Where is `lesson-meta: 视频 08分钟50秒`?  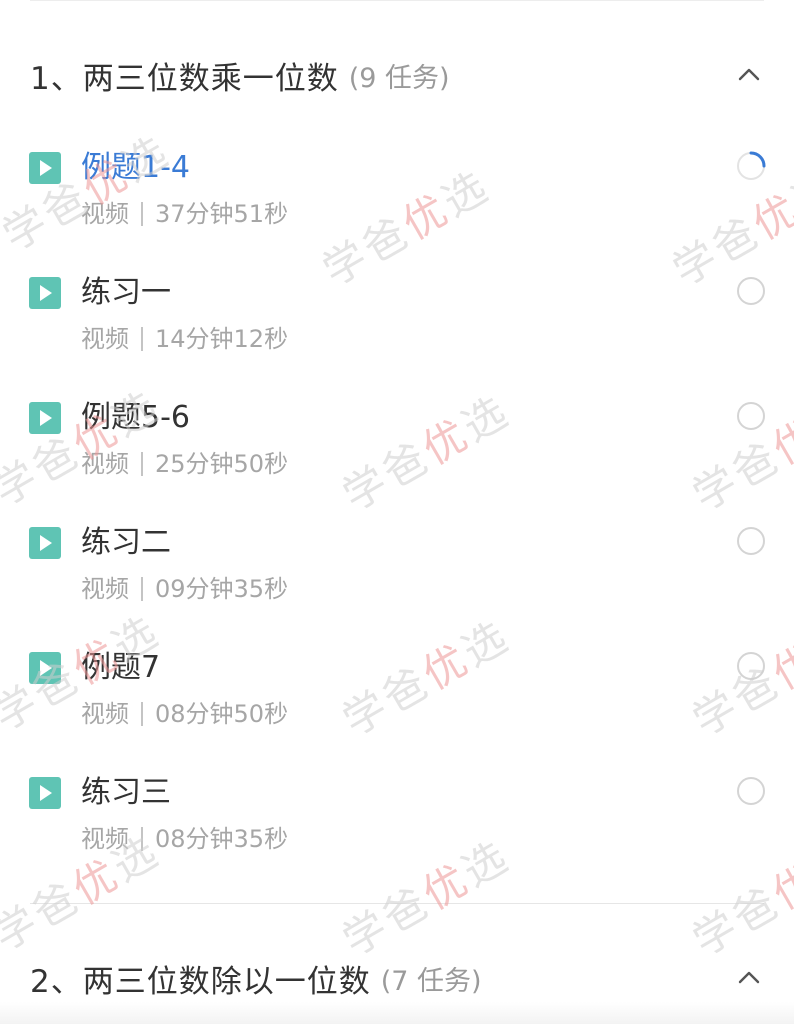
lesson-meta: 视频 08分钟50秒 is located at coordinates (184, 714).